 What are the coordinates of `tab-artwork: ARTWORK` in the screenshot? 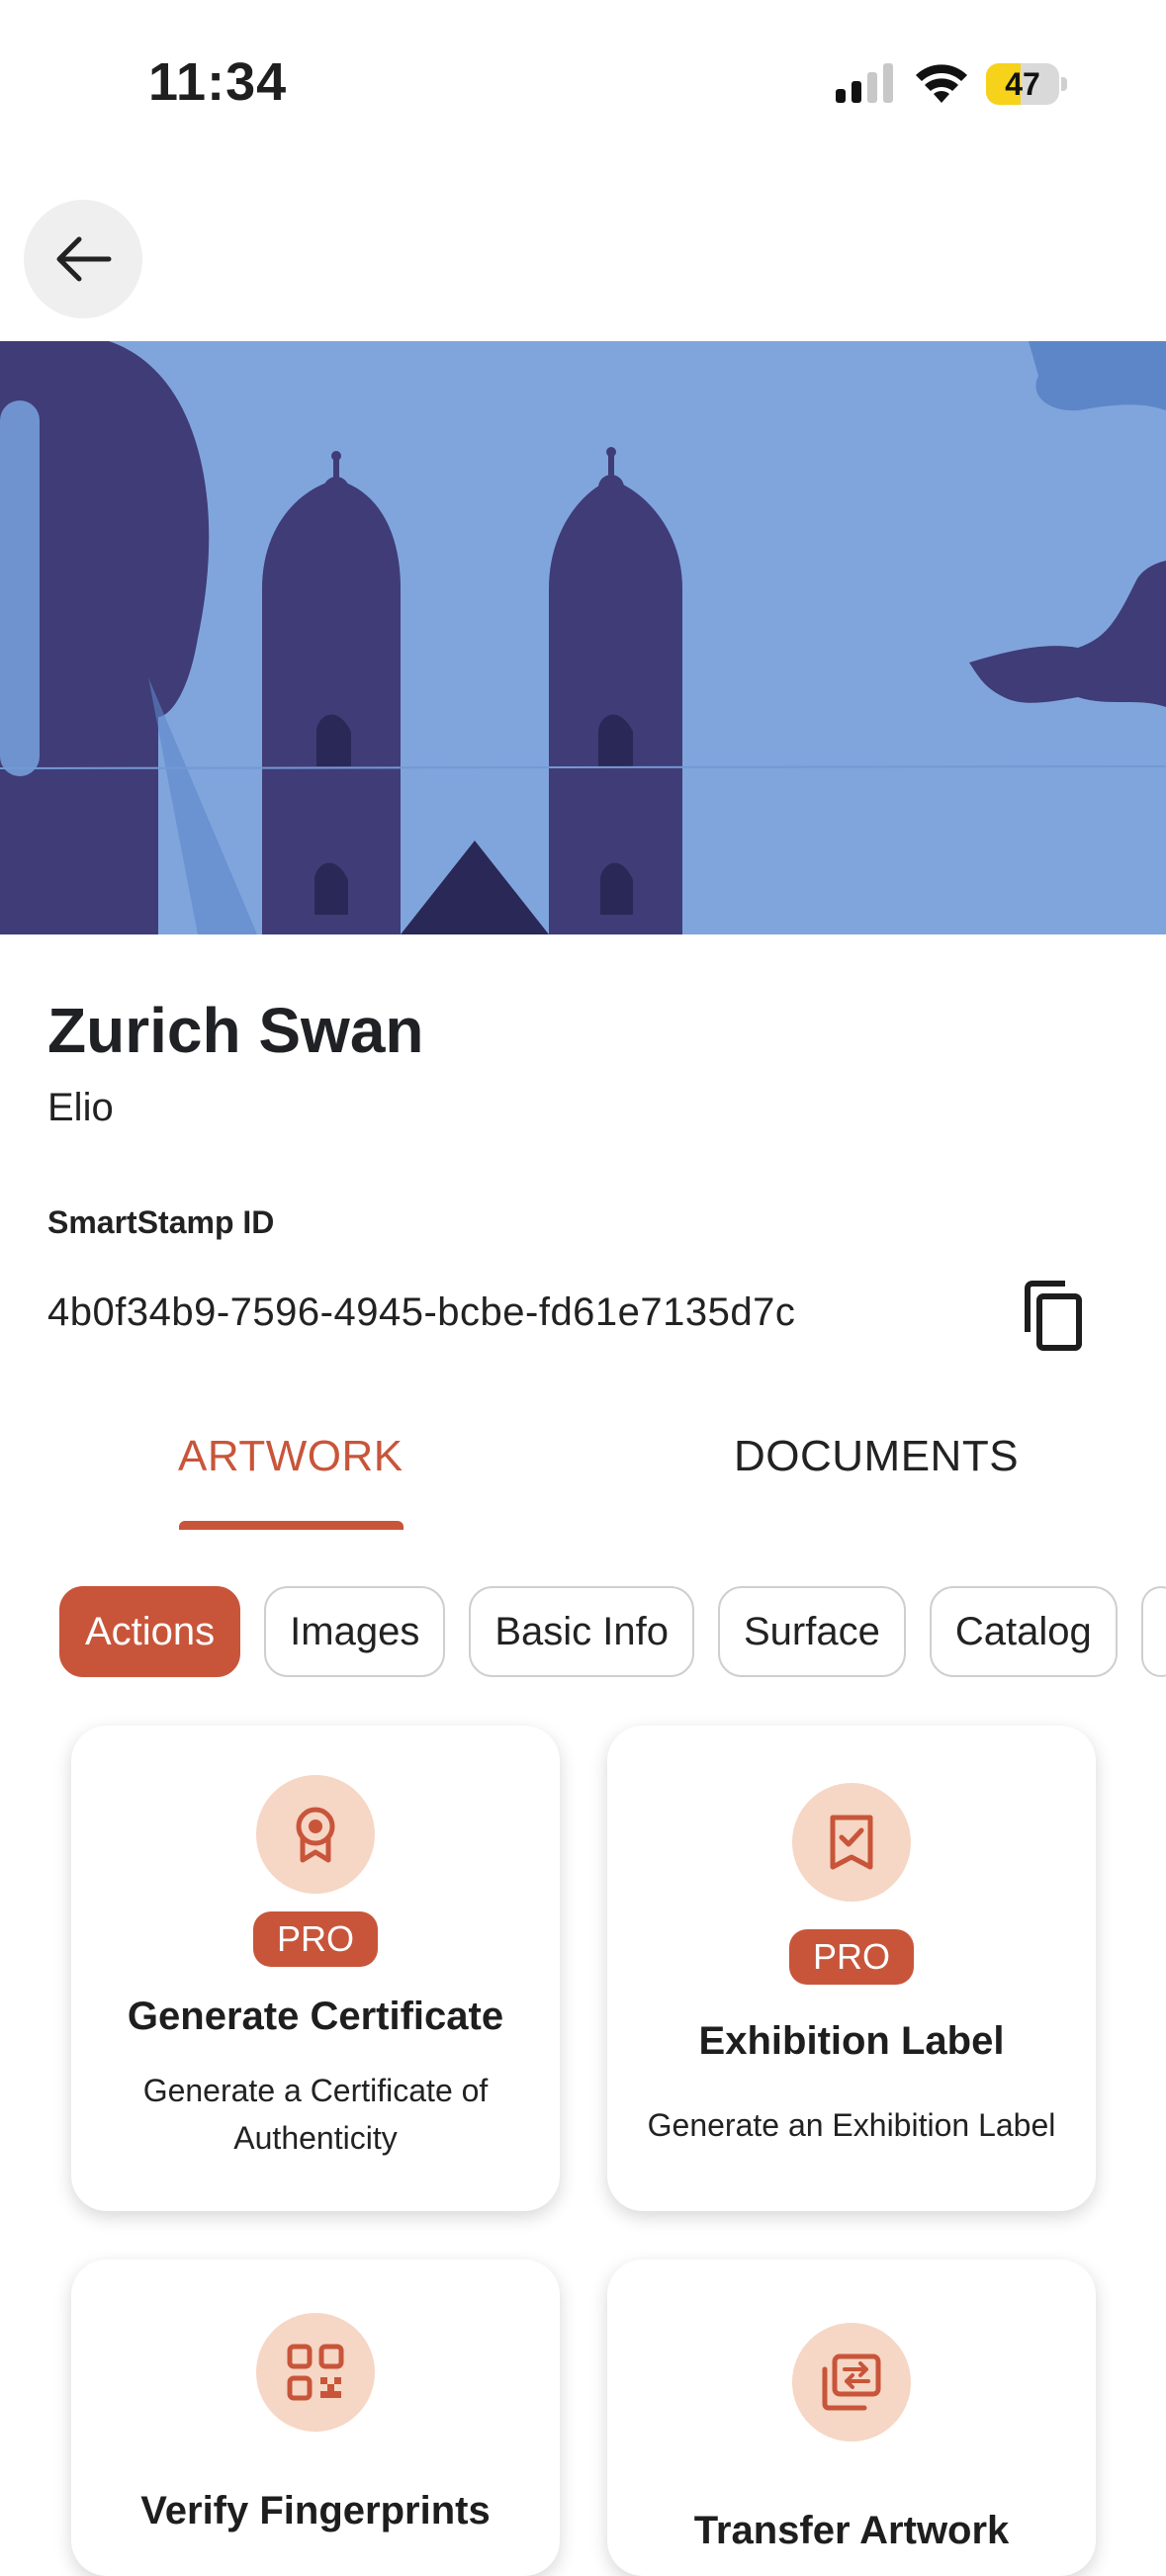 It's located at (291, 1456).